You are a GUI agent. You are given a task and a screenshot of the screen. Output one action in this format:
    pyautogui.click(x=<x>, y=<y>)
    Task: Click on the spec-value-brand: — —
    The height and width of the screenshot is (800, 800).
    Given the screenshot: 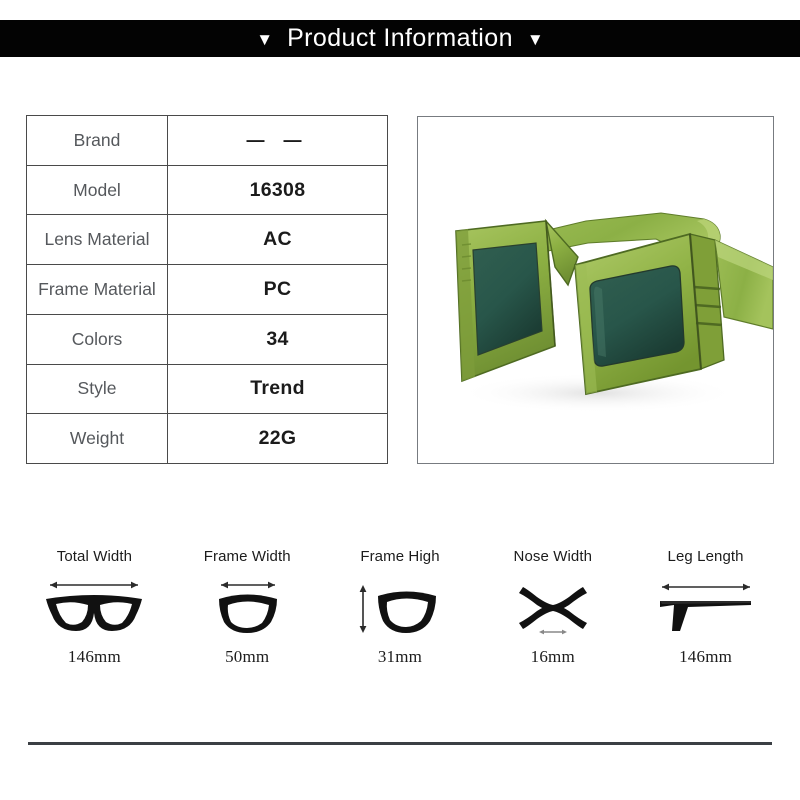 What is the action you would take?
    pyautogui.click(x=277, y=139)
    